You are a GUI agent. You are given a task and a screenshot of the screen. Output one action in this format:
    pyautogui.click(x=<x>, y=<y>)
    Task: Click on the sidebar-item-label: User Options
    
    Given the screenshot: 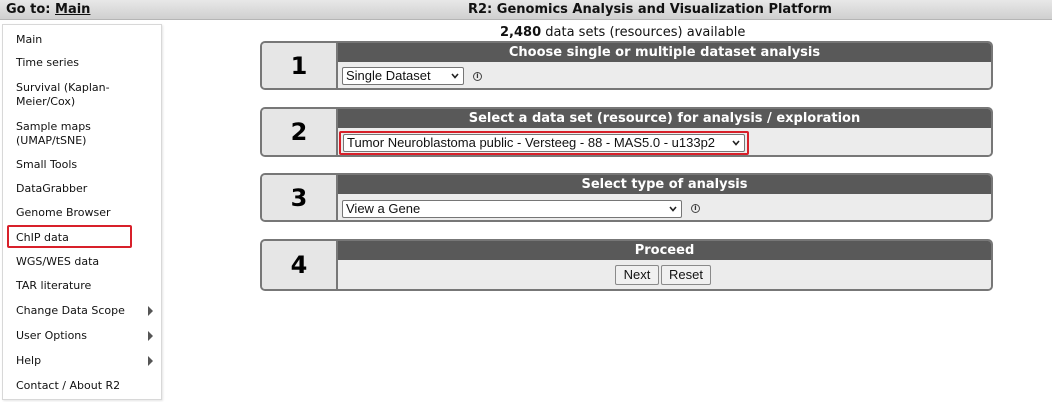 What is the action you would take?
    pyautogui.click(x=52, y=335)
    